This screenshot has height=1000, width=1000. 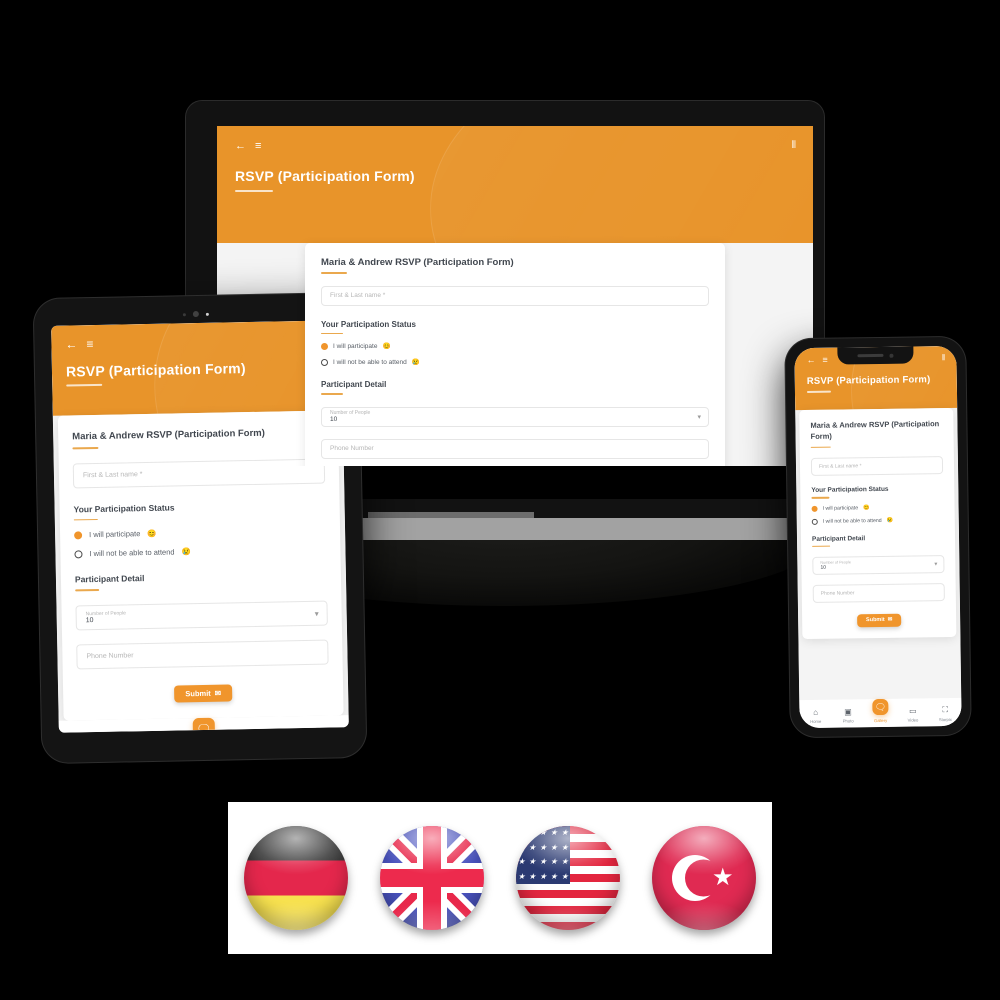 What do you see at coordinates (296, 878) in the screenshot?
I see `germany-flag-icon` at bounding box center [296, 878].